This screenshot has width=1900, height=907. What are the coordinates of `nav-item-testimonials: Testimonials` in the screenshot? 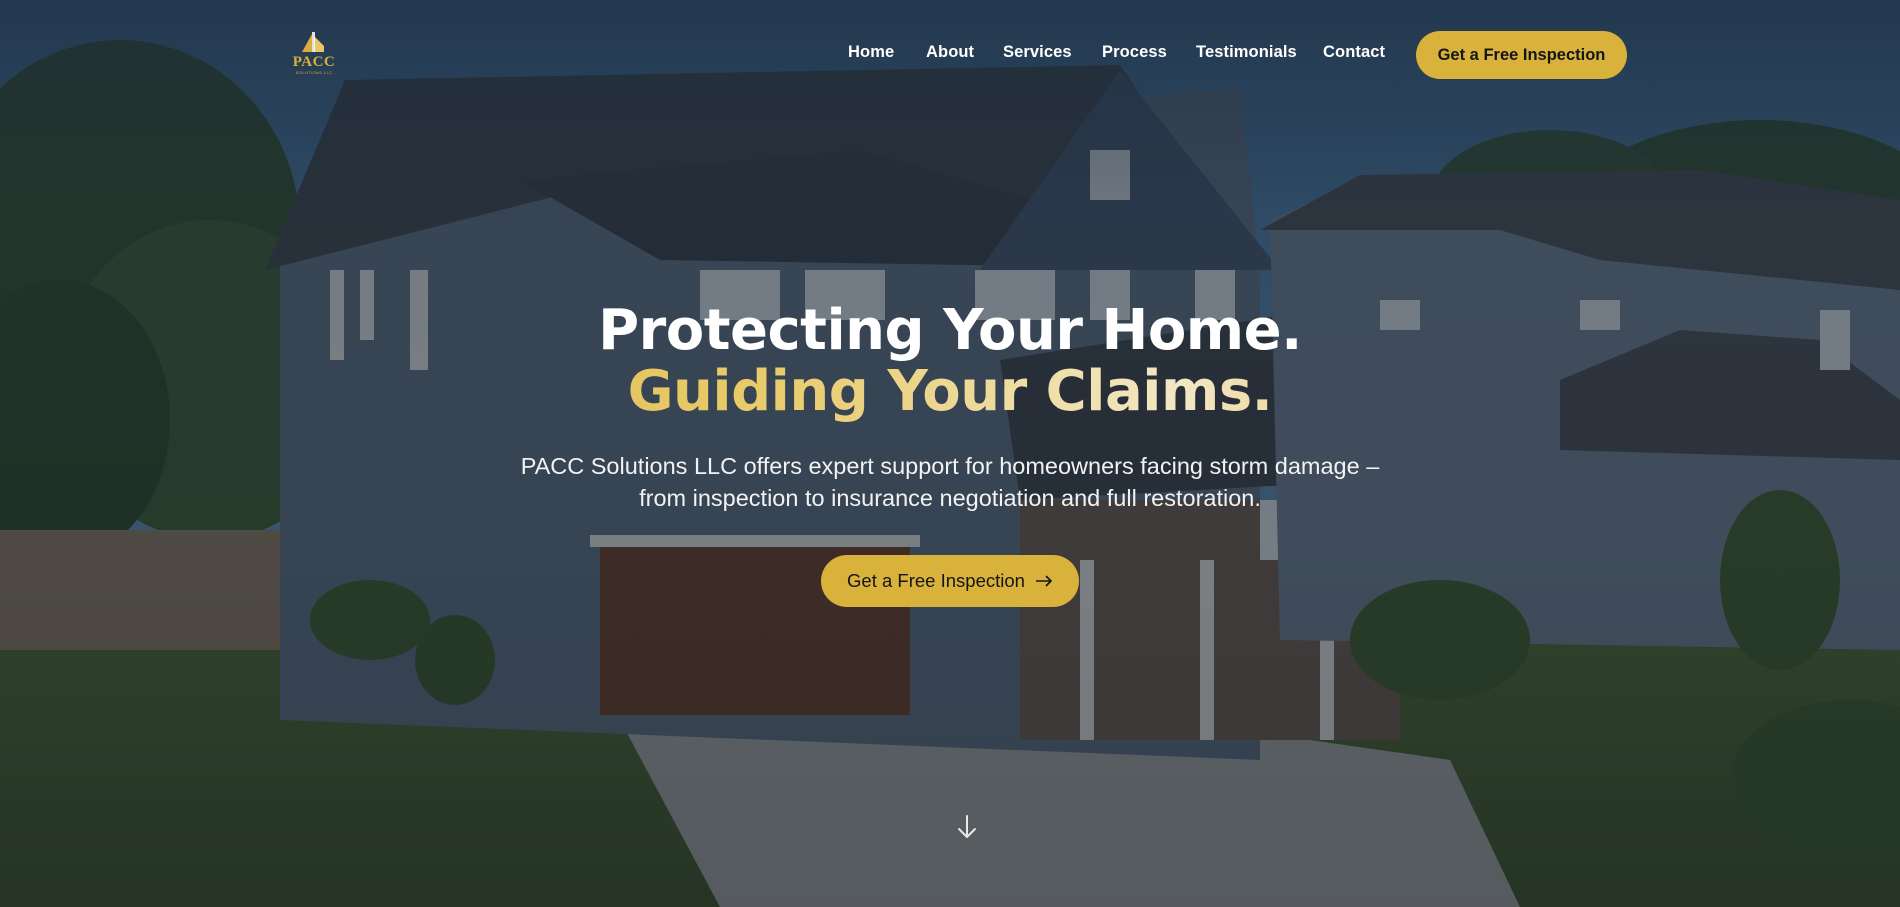 It's located at (1246, 52).